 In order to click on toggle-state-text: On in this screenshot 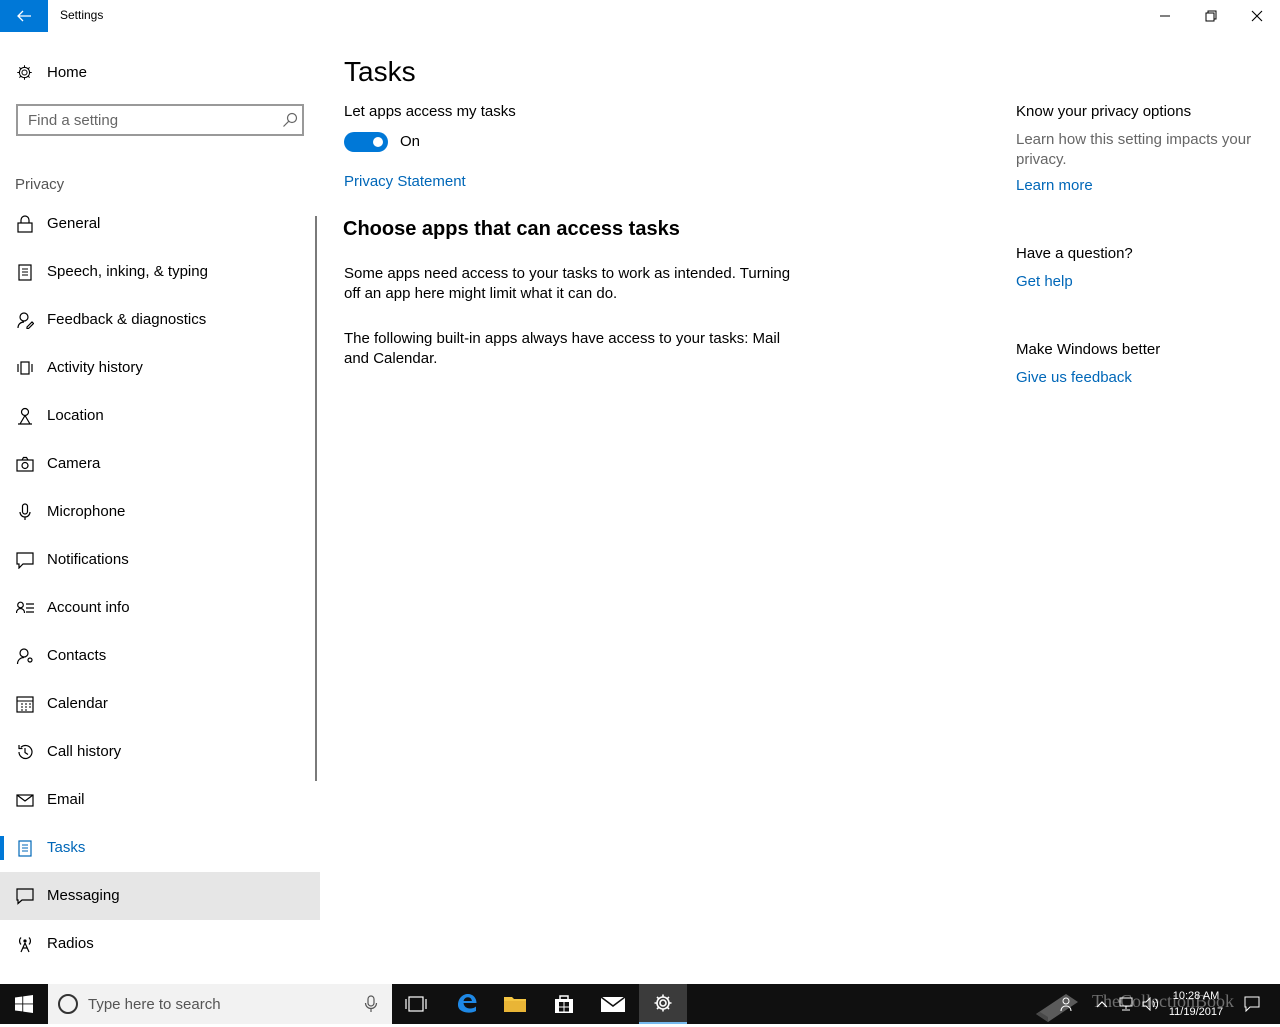, I will do `click(410, 141)`.